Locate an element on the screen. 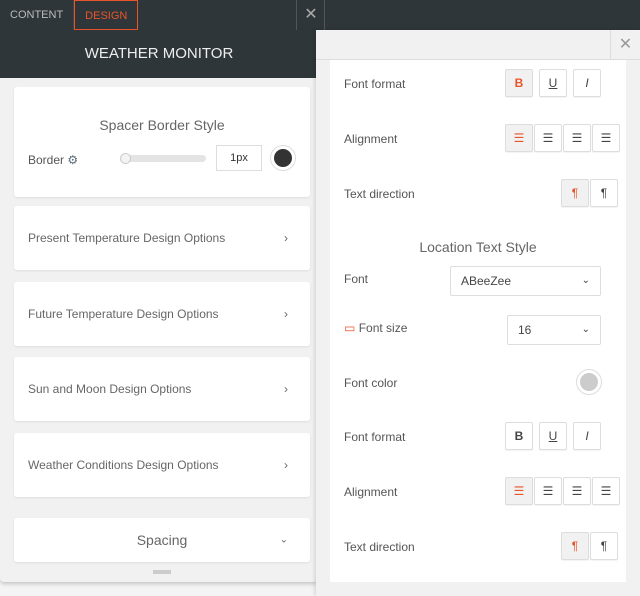 This screenshot has height=596, width=640. border-slider is located at coordinates (163, 158).